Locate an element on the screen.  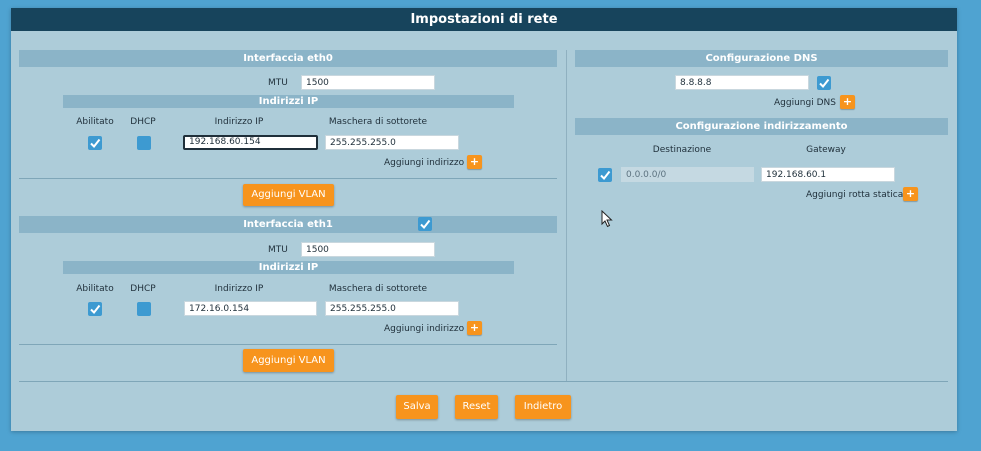
dns-enabled-checkbox is located at coordinates (824, 83).